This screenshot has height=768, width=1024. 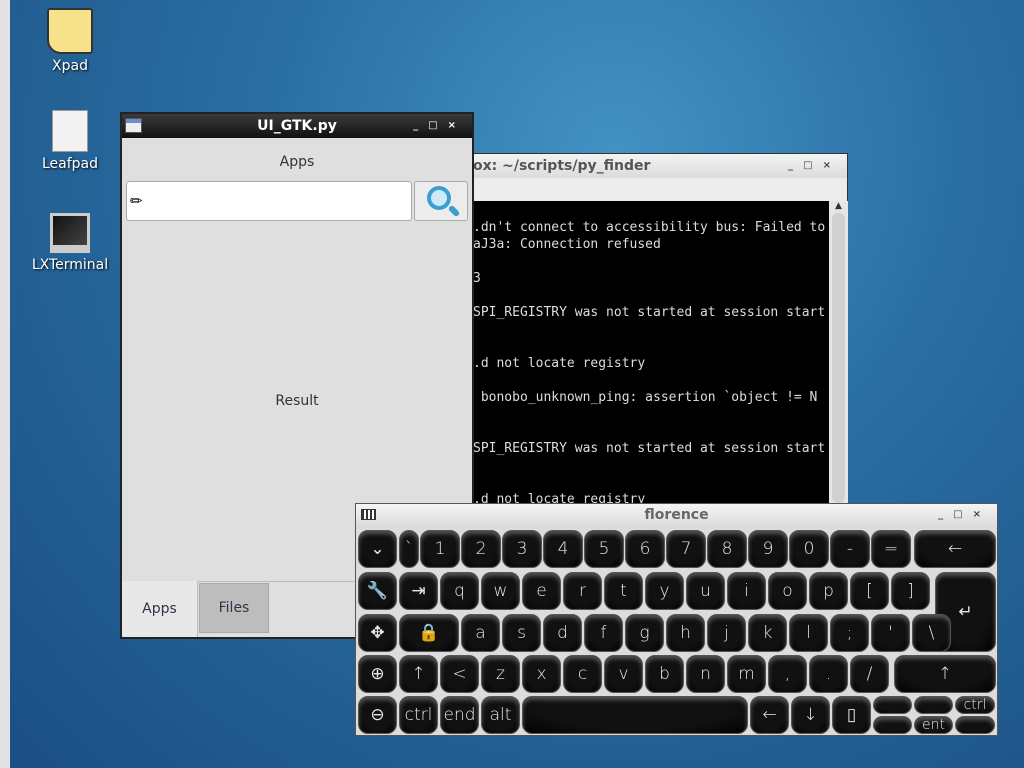 I want to click on key-`: `, so click(x=409, y=549).